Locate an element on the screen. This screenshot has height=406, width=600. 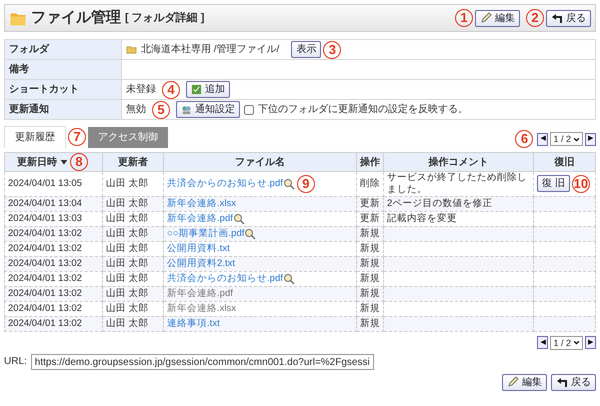
file-link: 共済会からのお知らせ.pdf is located at coordinates (225, 184).